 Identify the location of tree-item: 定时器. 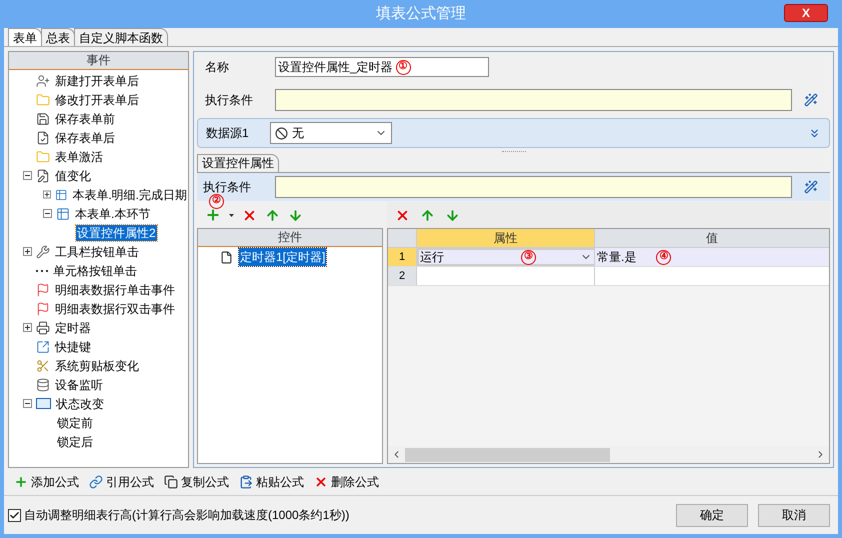
(73, 328).